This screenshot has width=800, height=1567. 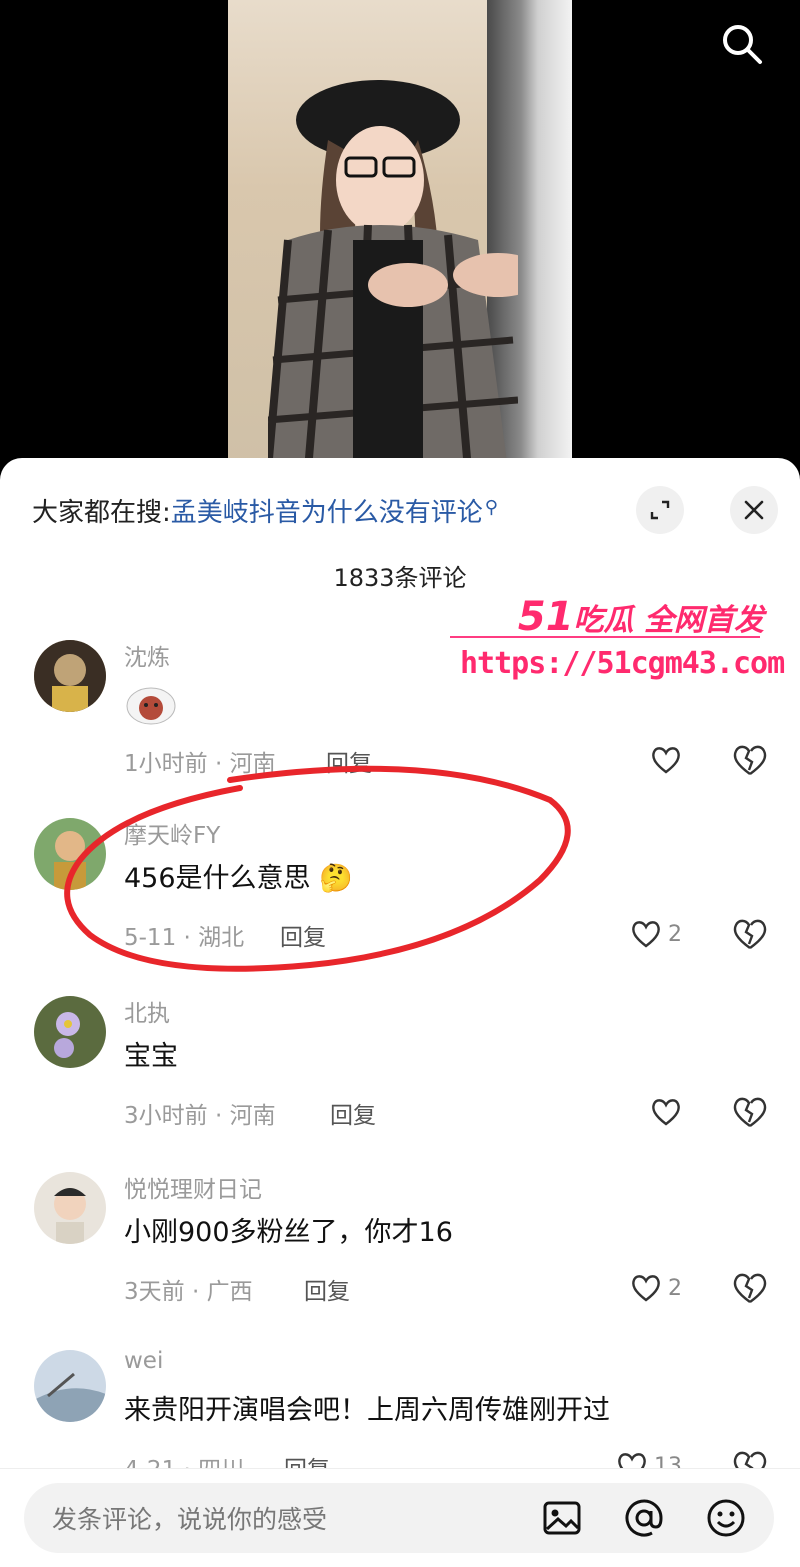 I want to click on video-frame, so click(x=400, y=235).